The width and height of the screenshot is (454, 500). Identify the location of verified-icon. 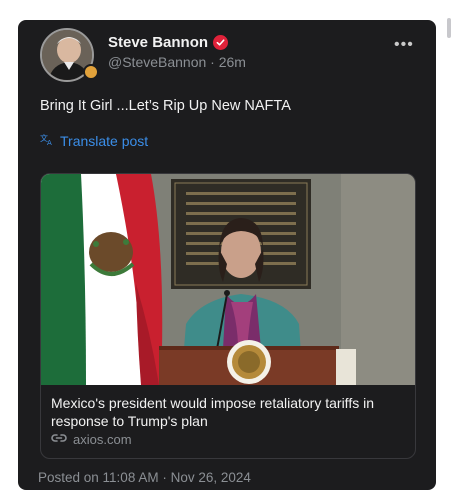
(221, 42).